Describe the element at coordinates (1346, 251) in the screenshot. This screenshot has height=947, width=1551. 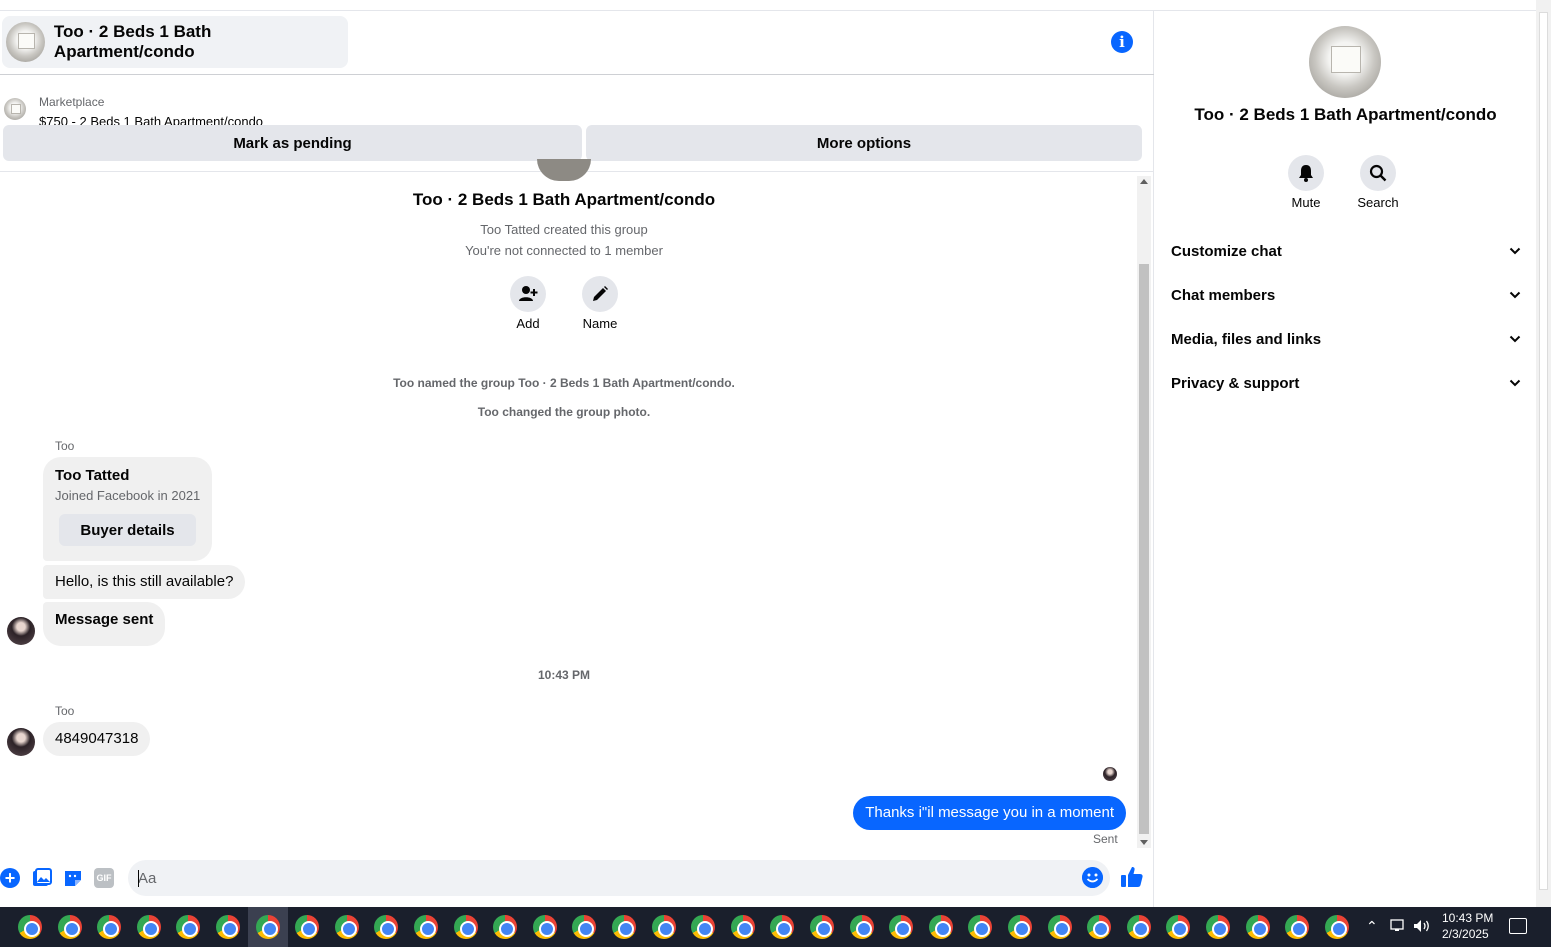
I see `customize-chat-section: Customize chat` at that location.